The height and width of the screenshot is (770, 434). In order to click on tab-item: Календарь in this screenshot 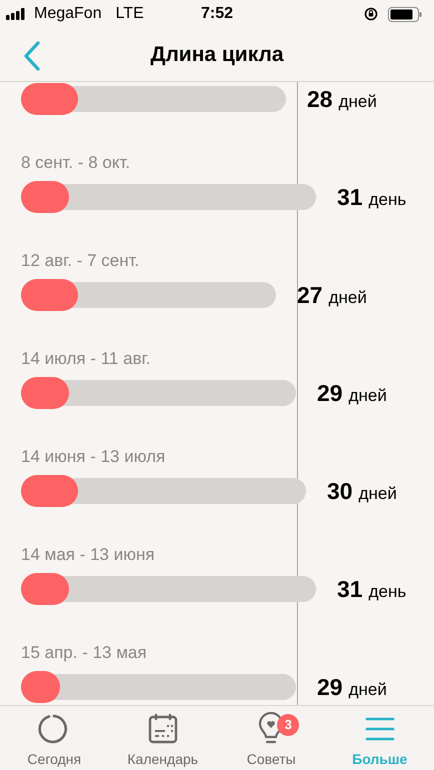, I will do `click(162, 738)`.